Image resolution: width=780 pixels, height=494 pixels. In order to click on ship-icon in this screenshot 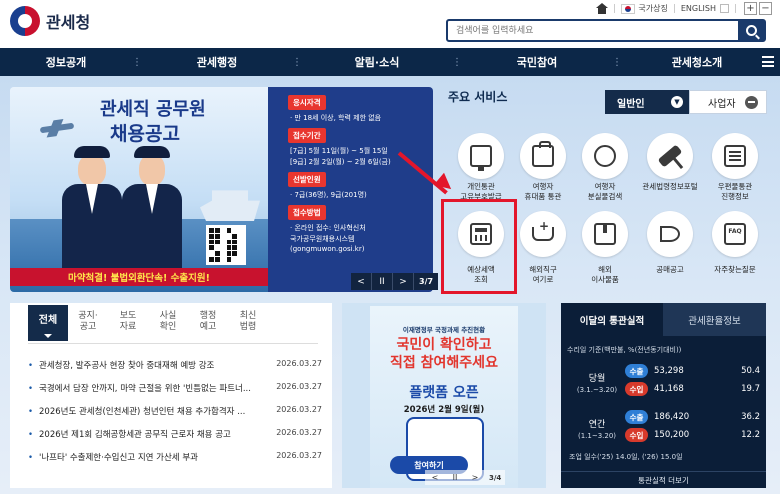, I will do `click(230, 205)`.